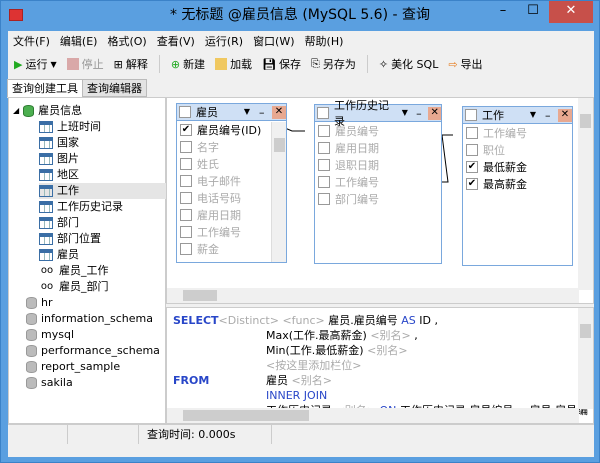 This screenshot has width=600, height=463. Describe the element at coordinates (233, 64) in the screenshot. I see `load-button: 加载` at that location.